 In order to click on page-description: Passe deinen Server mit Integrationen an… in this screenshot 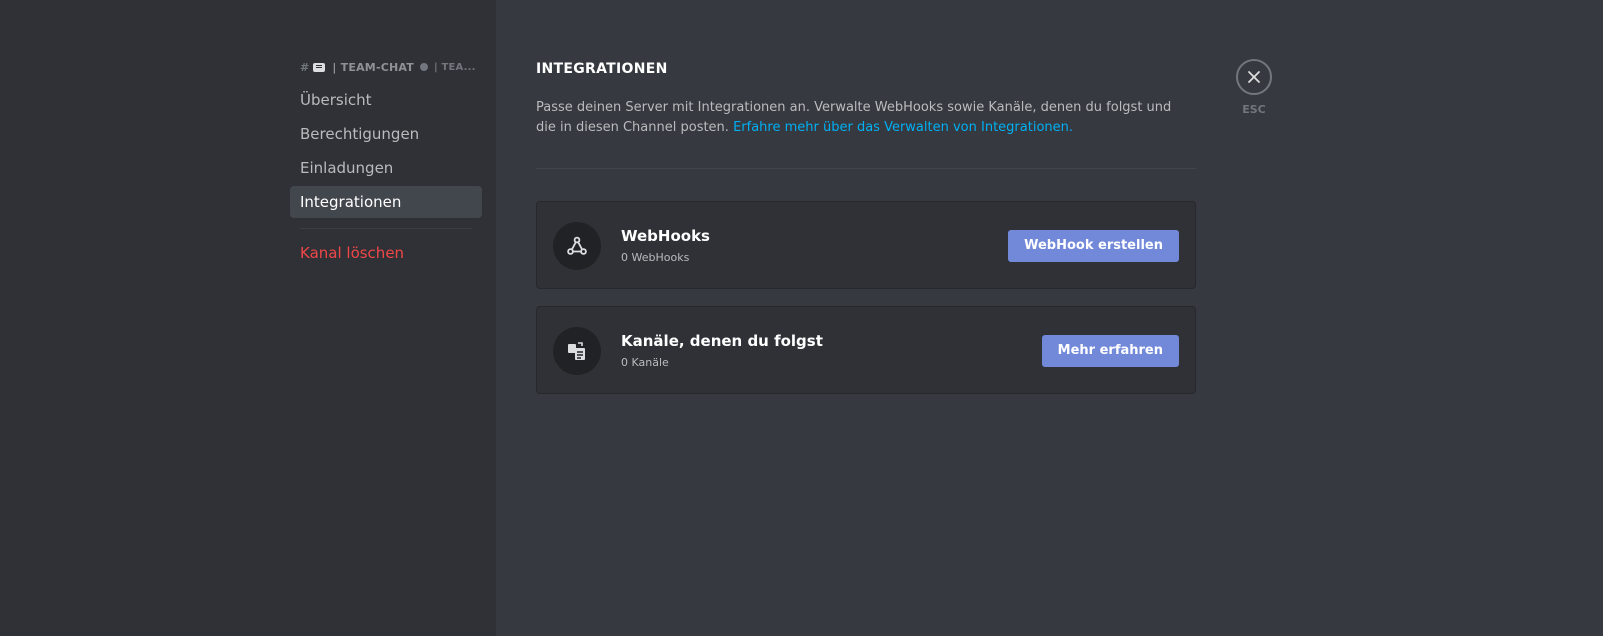, I will do `click(861, 118)`.